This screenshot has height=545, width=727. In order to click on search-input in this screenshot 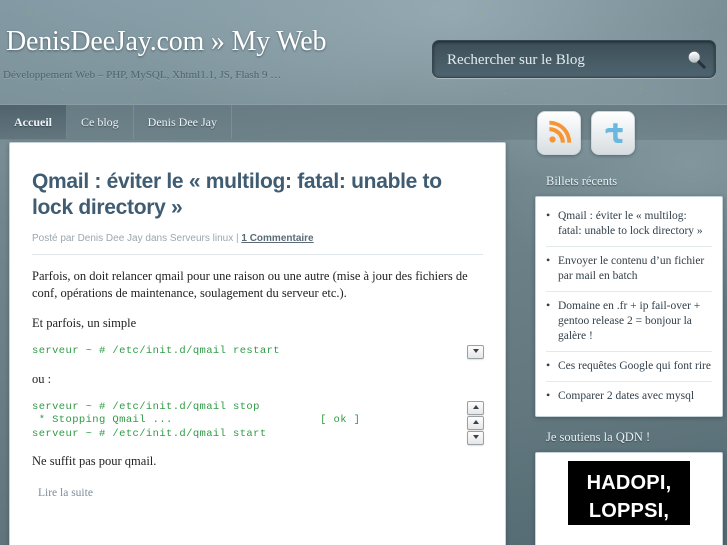, I will do `click(564, 60)`.